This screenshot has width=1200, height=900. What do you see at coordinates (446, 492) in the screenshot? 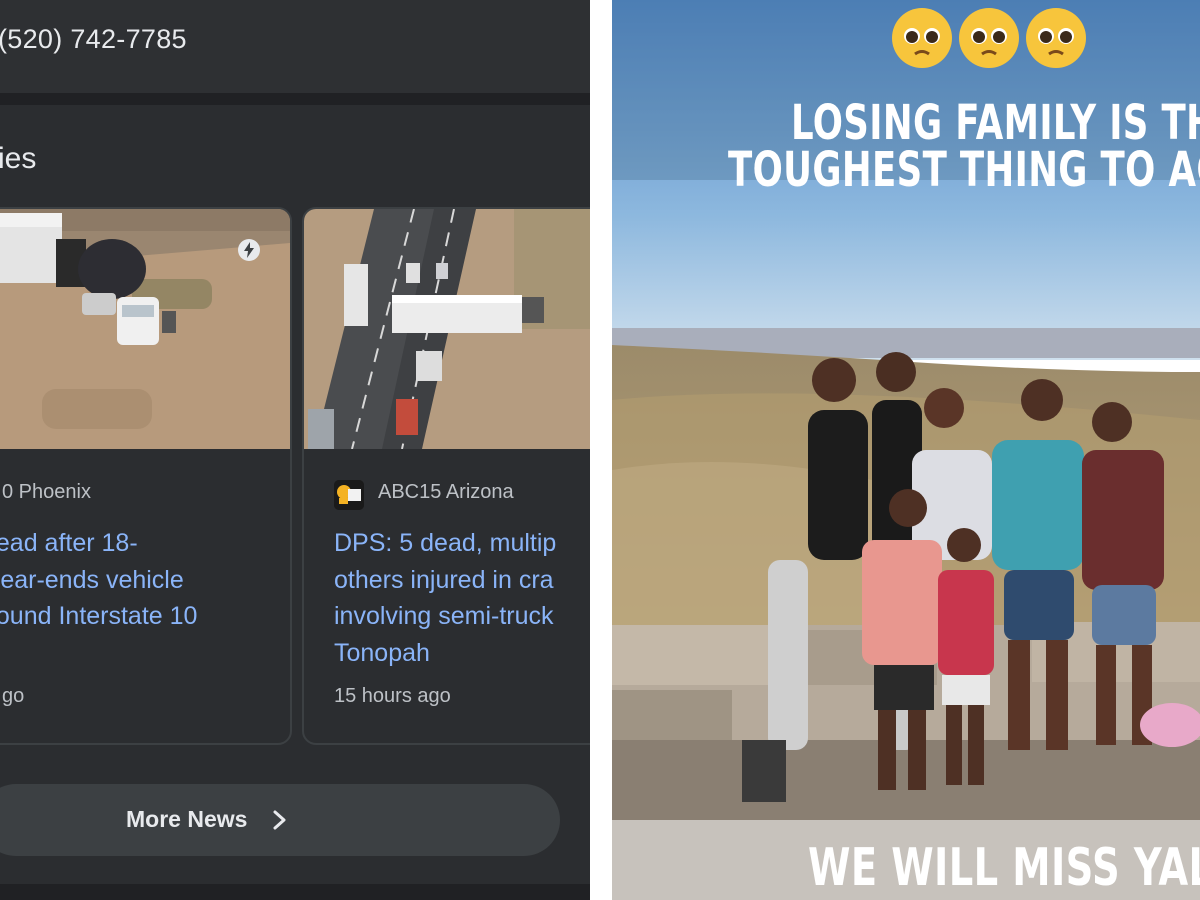
I see `news-source: ABC15 Arizona` at bounding box center [446, 492].